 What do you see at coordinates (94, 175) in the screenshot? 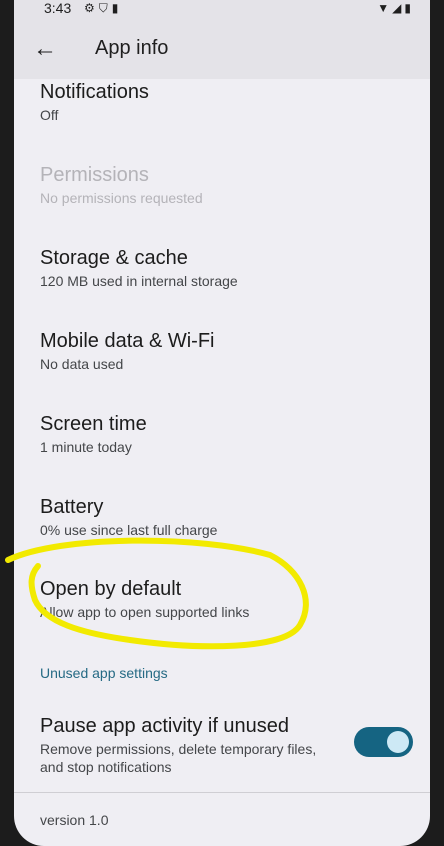
I see `item-title: Permissions` at bounding box center [94, 175].